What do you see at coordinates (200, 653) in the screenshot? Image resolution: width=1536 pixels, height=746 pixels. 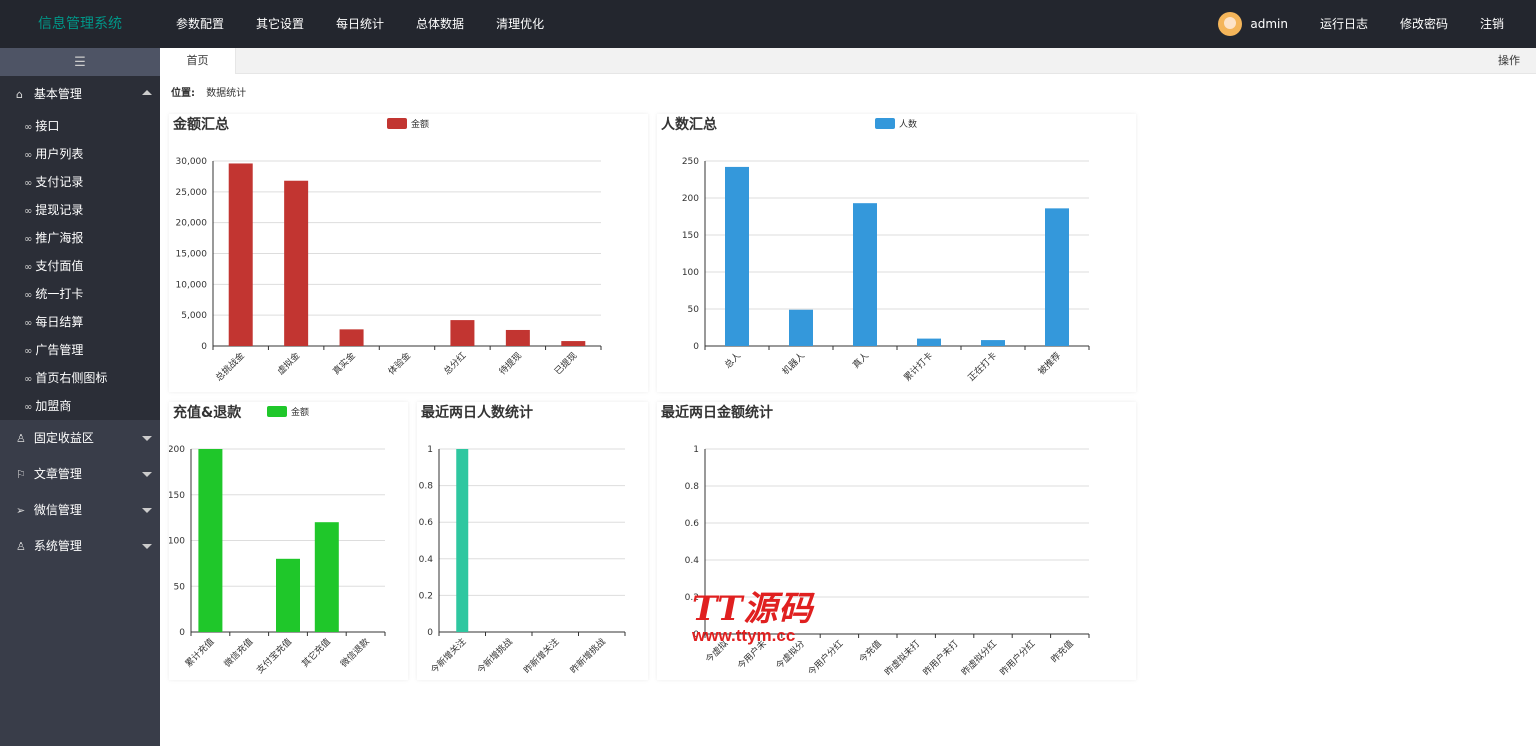 I see `x-tick-label: 累计充值` at bounding box center [200, 653].